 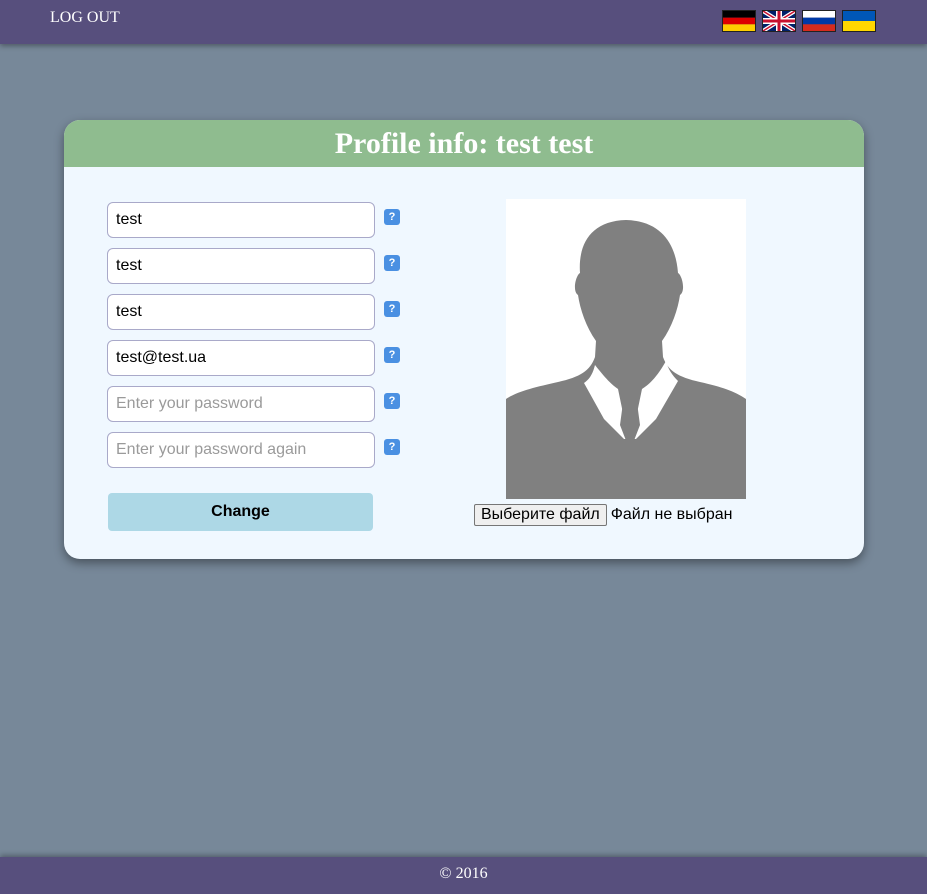 I want to click on login-input, so click(x=241, y=312).